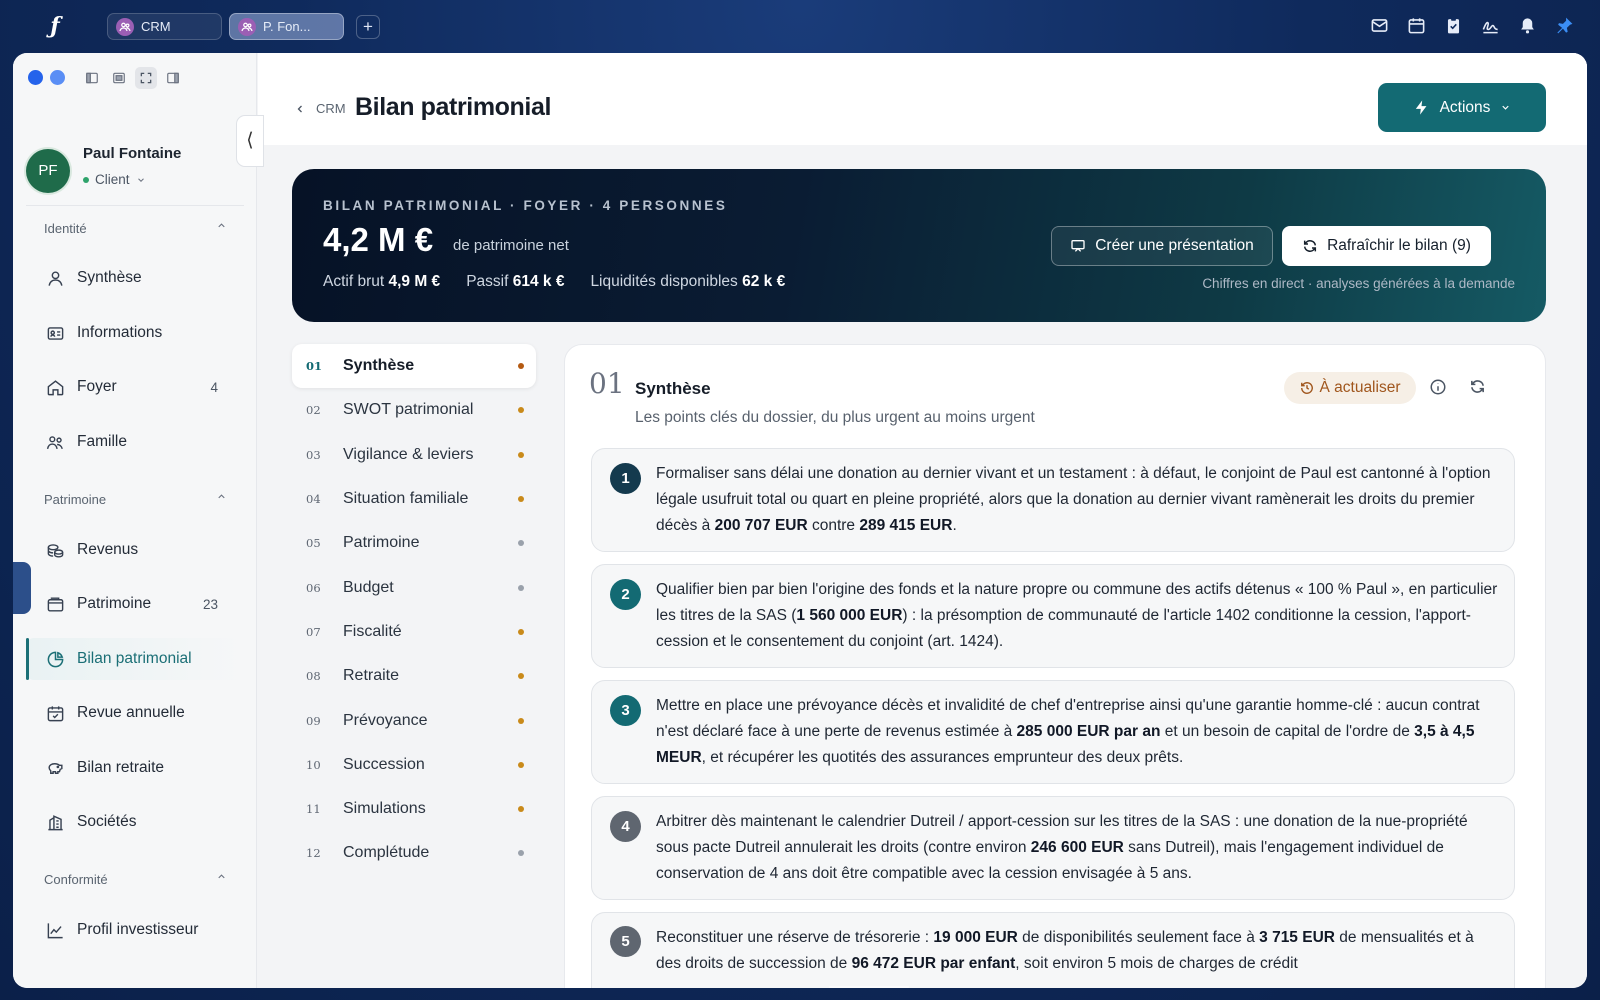 The image size is (1600, 1000). I want to click on sidebar-item-label: Bilan patrimonial, so click(134, 658).